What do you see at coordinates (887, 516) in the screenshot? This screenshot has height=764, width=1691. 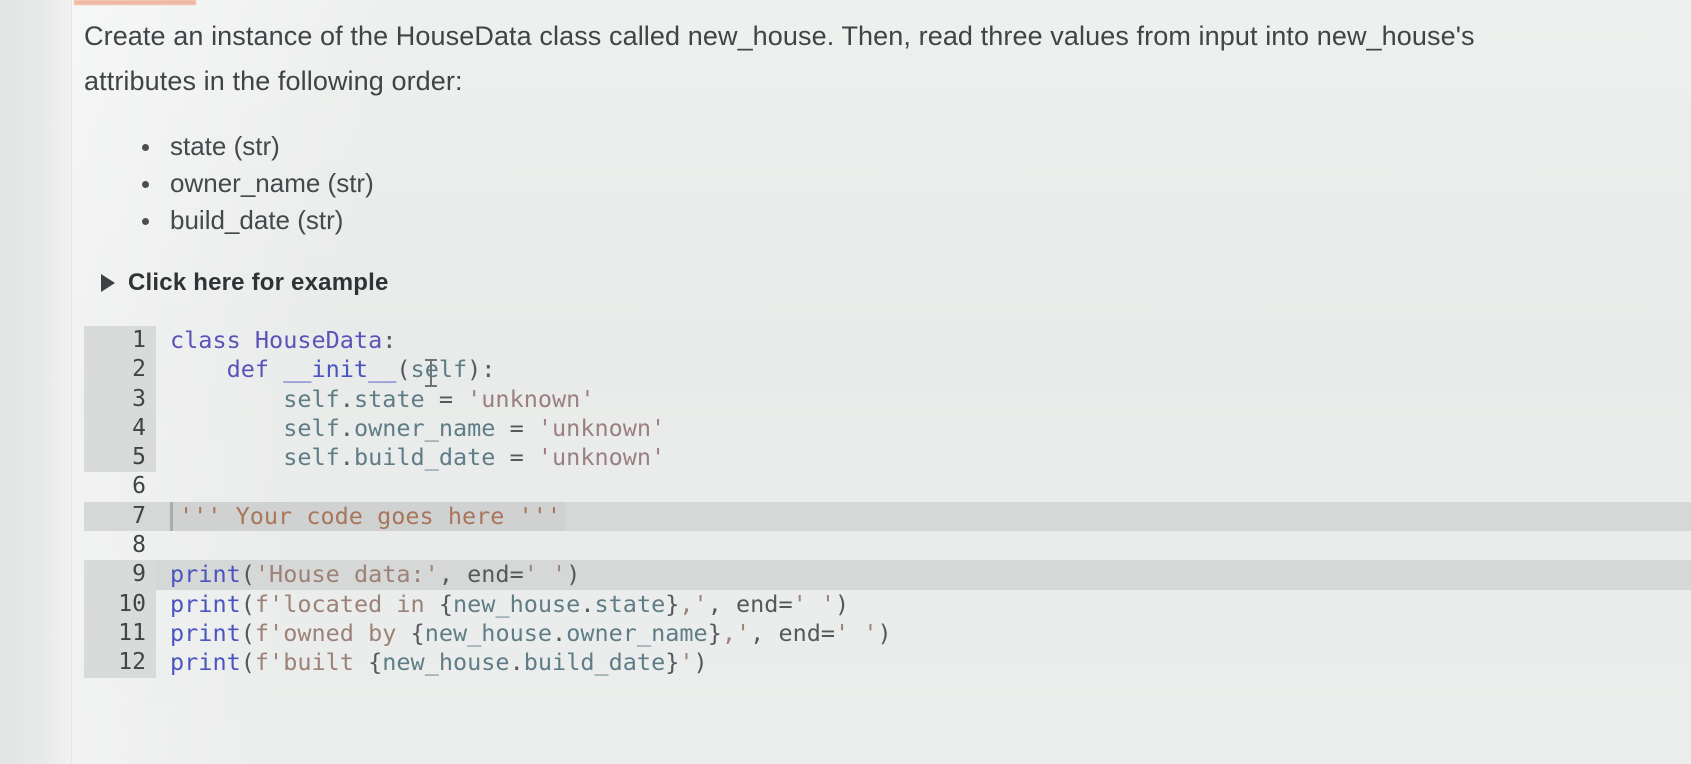 I see `code-line-editable: 7 ''' Your code goes here '''` at bounding box center [887, 516].